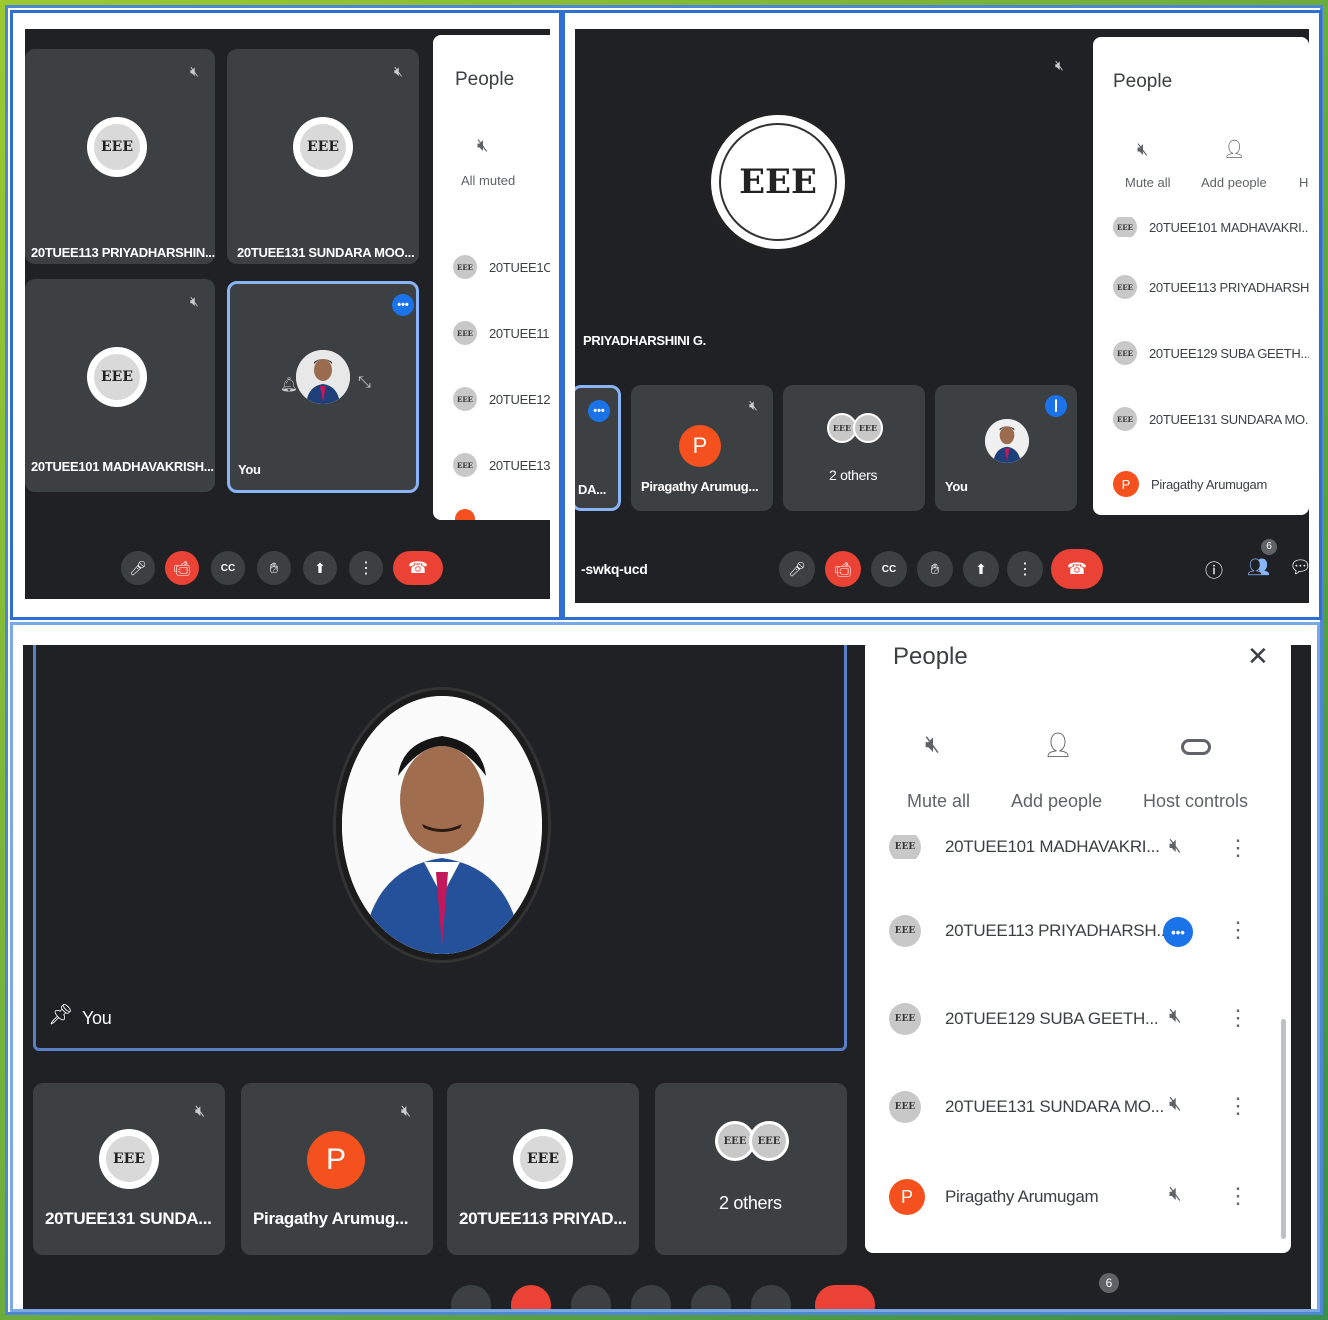  I want to click on host-controls-label: Host controls, so click(1195, 801).